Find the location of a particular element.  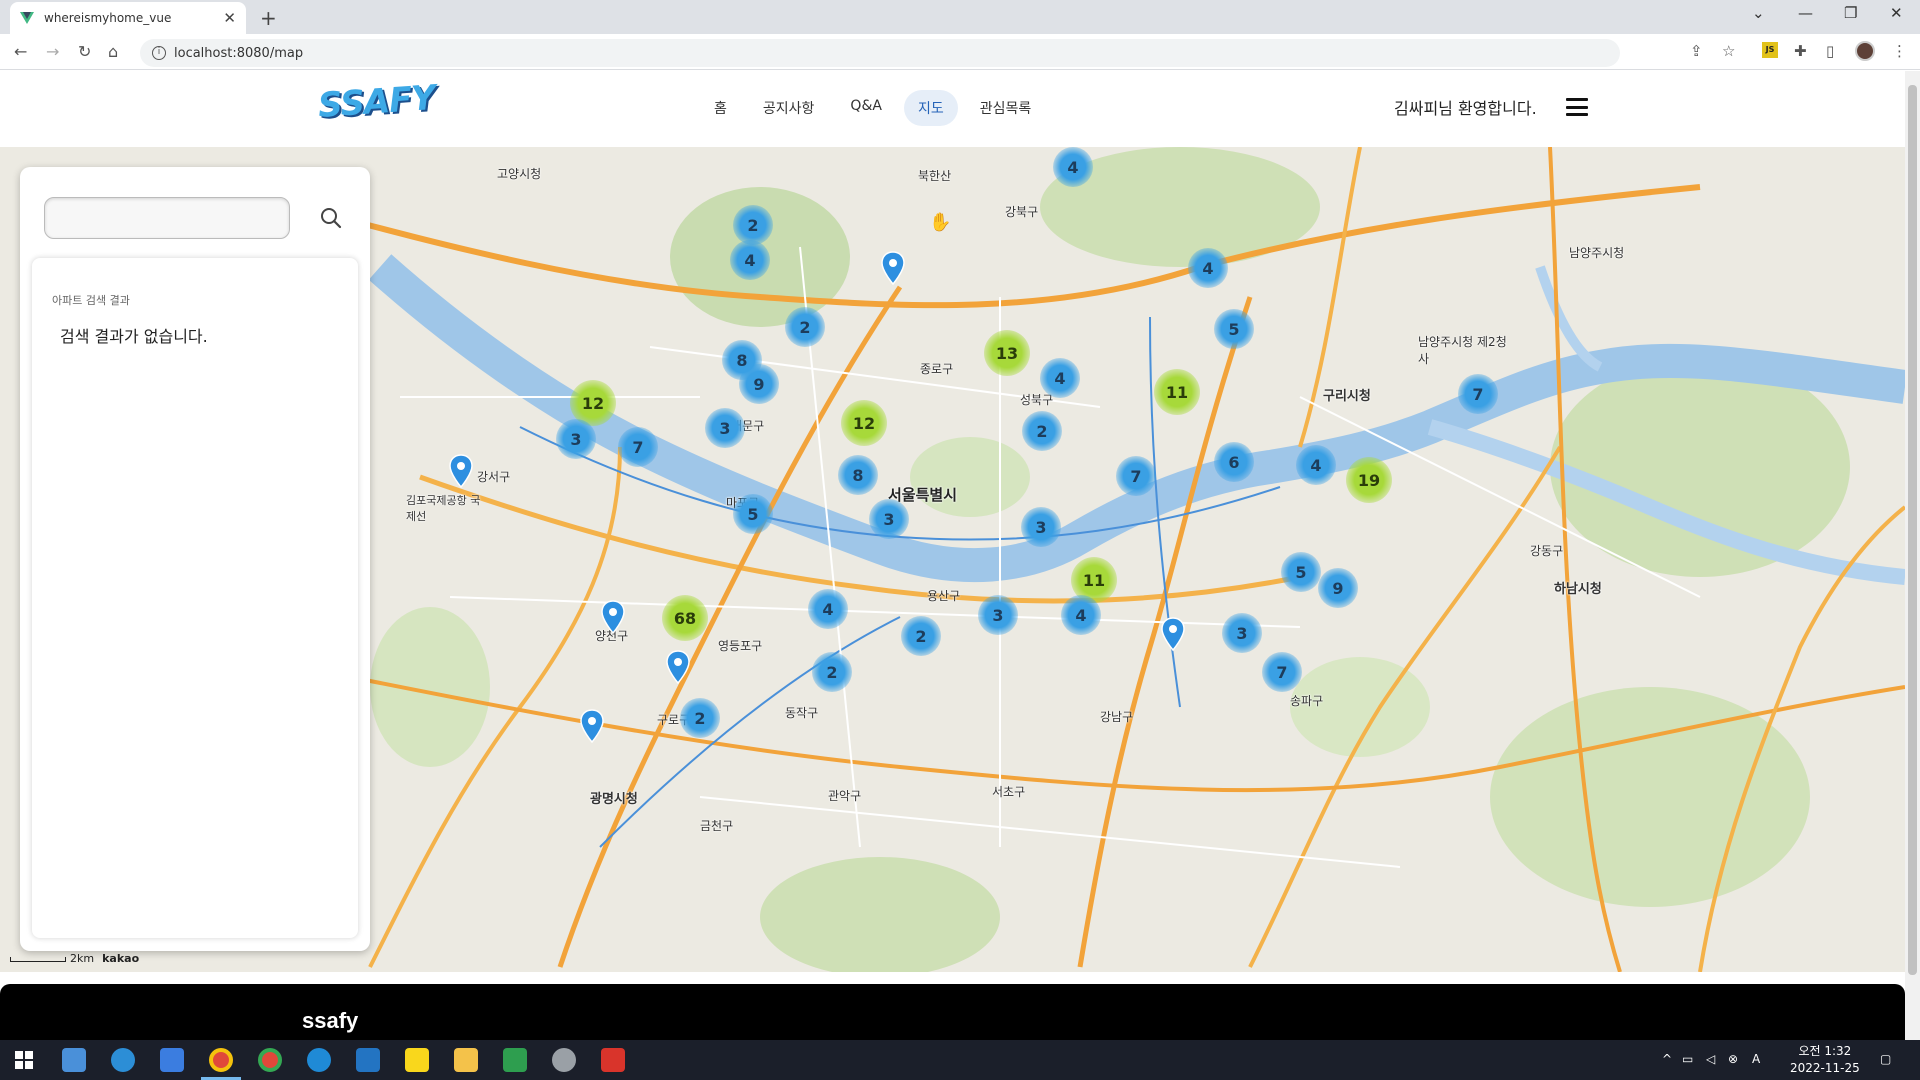

extensions-icon: ✚ is located at coordinates (1800, 51).